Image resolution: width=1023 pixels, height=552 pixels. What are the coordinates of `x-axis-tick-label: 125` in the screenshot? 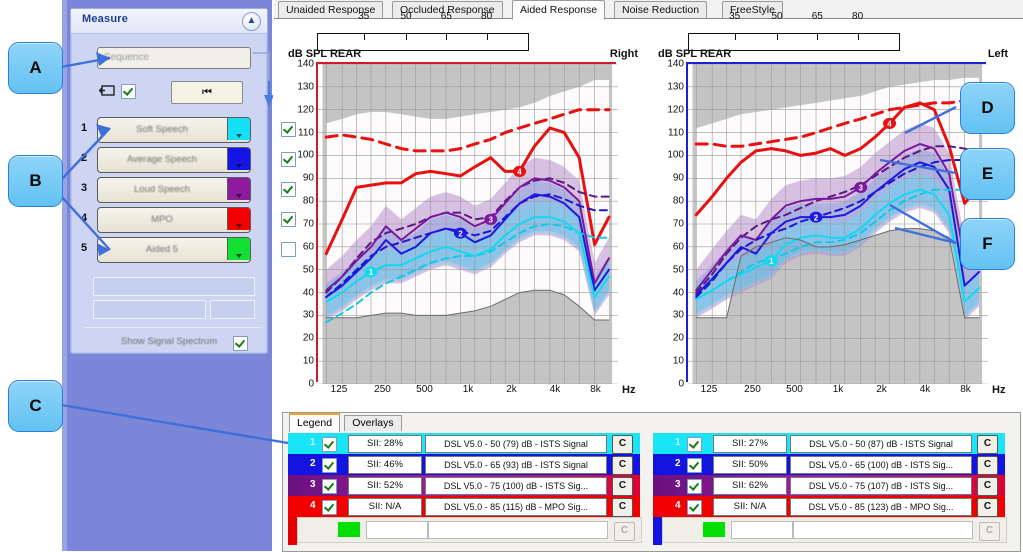 It's located at (709, 389).